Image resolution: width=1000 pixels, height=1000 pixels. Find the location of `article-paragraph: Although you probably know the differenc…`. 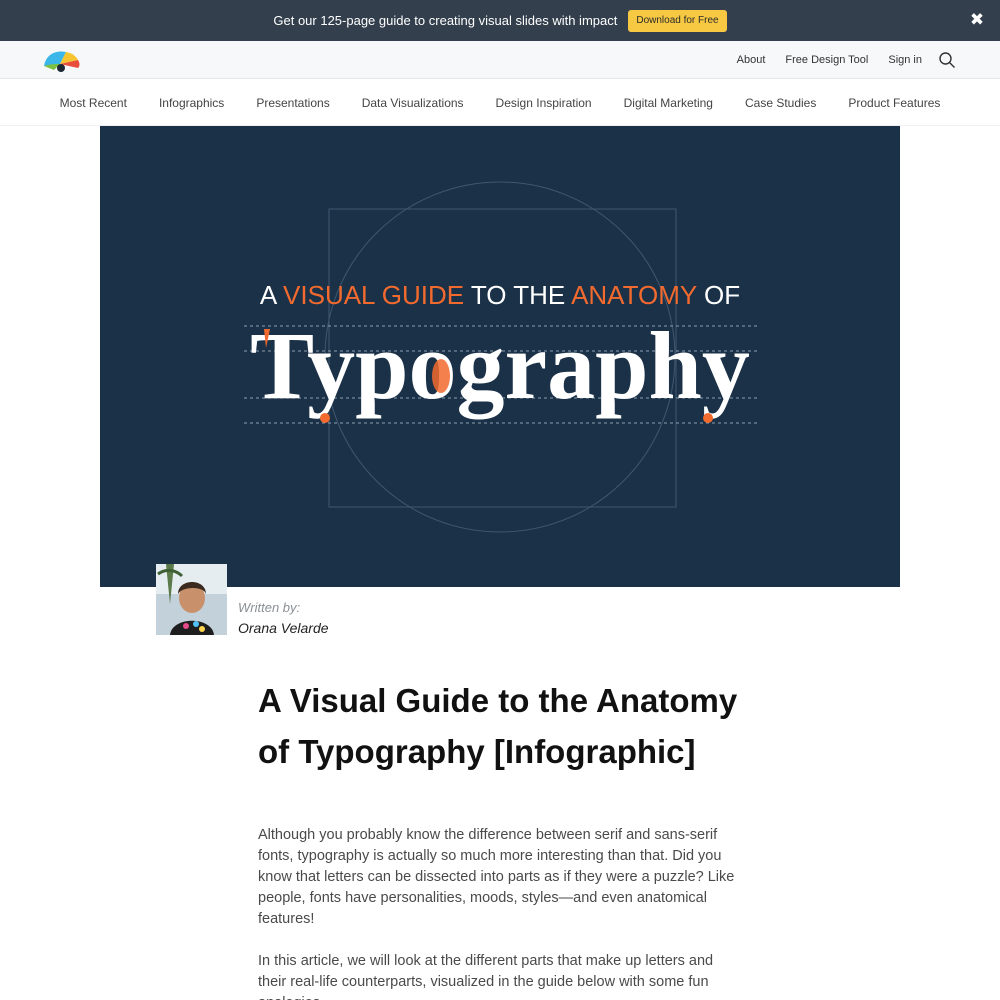

article-paragraph: Although you probably know the differenc… is located at coordinates (496, 877).